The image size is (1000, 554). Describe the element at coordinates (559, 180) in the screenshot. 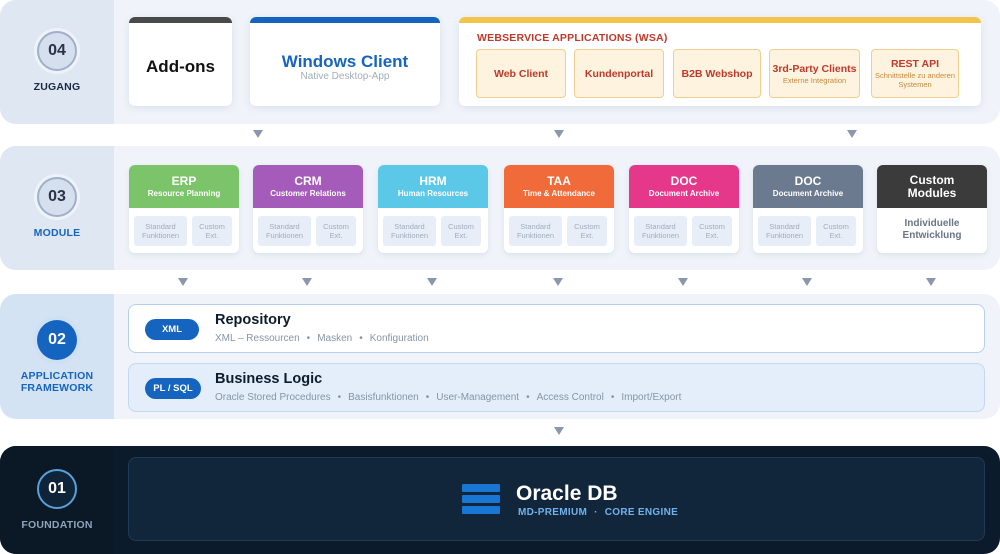

I see `module-title: TAA` at that location.